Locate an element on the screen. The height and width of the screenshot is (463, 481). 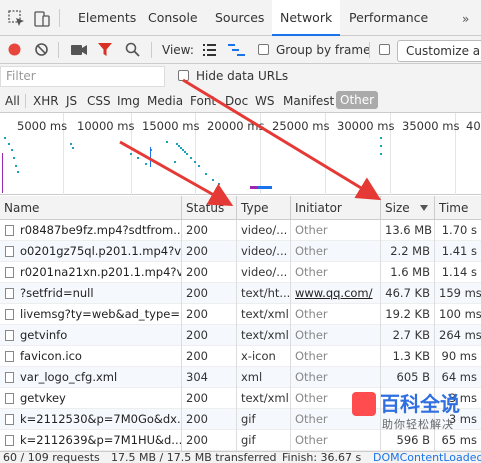
type-filter-js: JS is located at coordinates (71, 101).